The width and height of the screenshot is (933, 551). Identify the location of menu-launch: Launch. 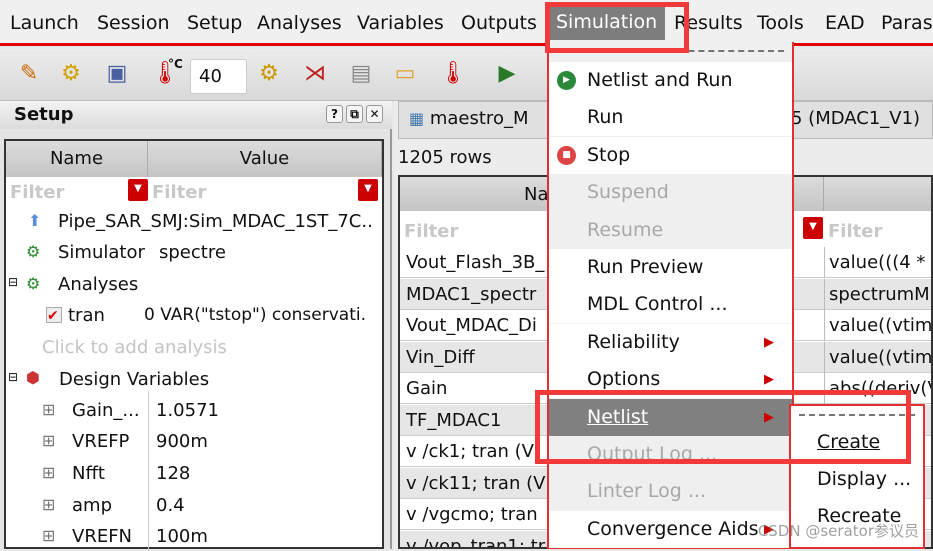
(44, 23).